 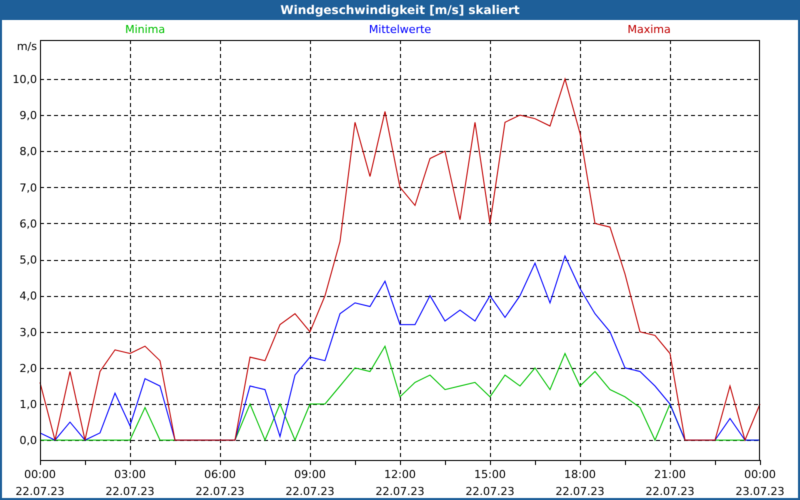 What do you see at coordinates (400, 483) in the screenshot?
I see `x-tick-label: 12:00 22.07.23` at bounding box center [400, 483].